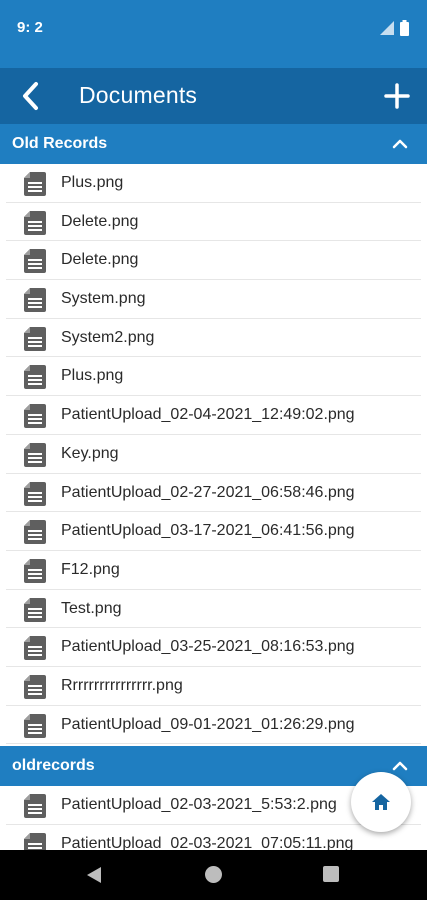  I want to click on home-button, so click(381, 802).